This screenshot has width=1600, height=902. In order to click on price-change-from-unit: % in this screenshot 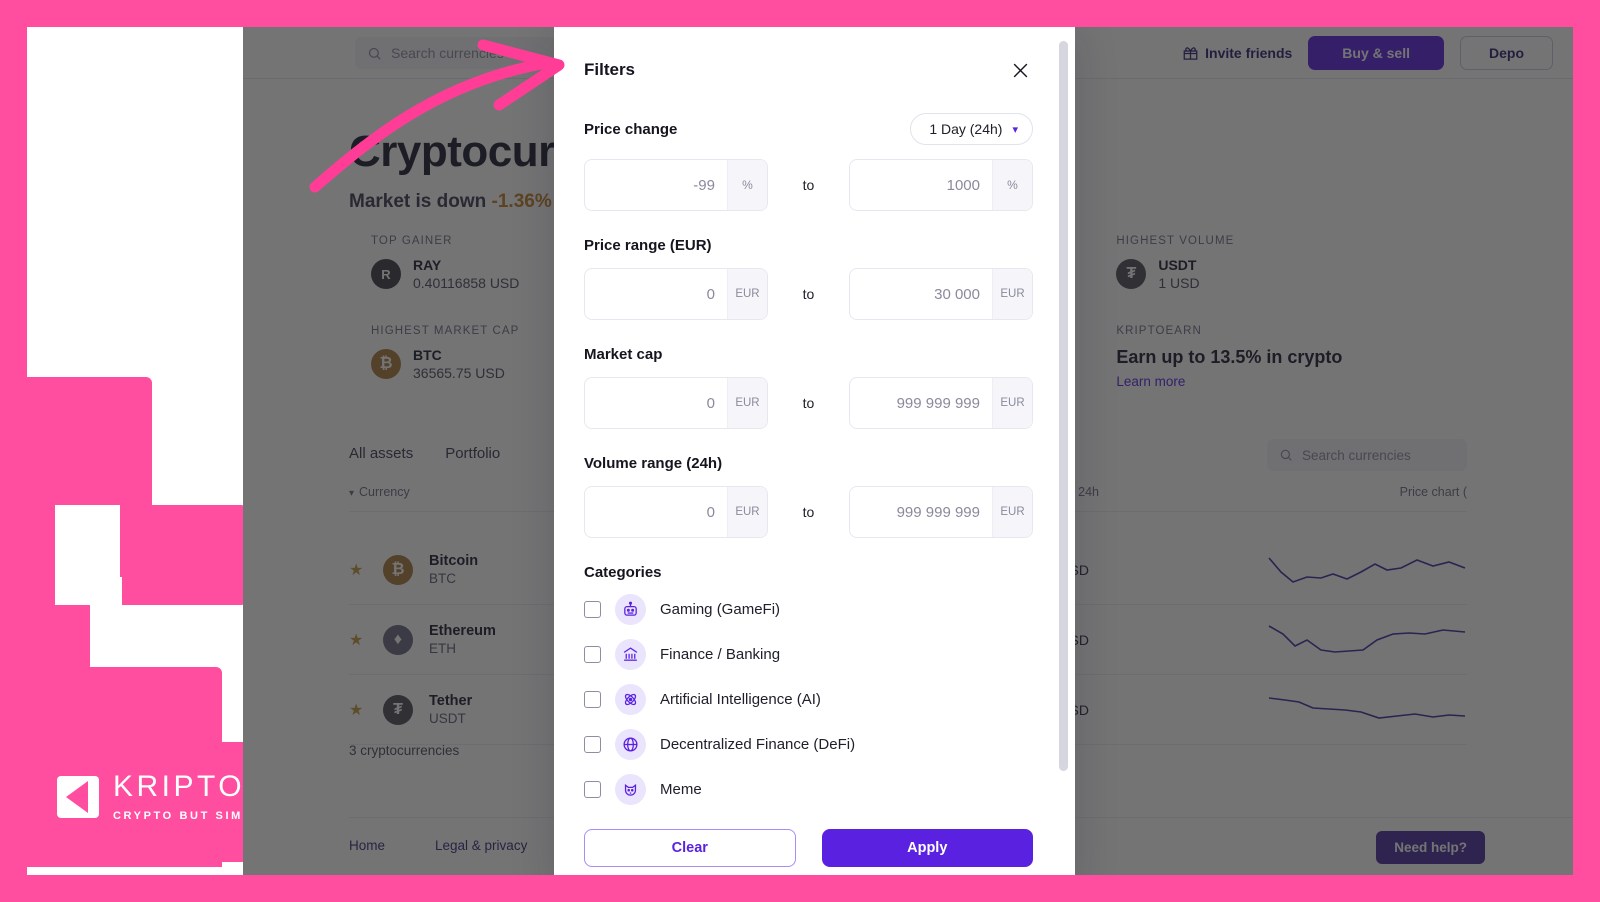, I will do `click(746, 185)`.